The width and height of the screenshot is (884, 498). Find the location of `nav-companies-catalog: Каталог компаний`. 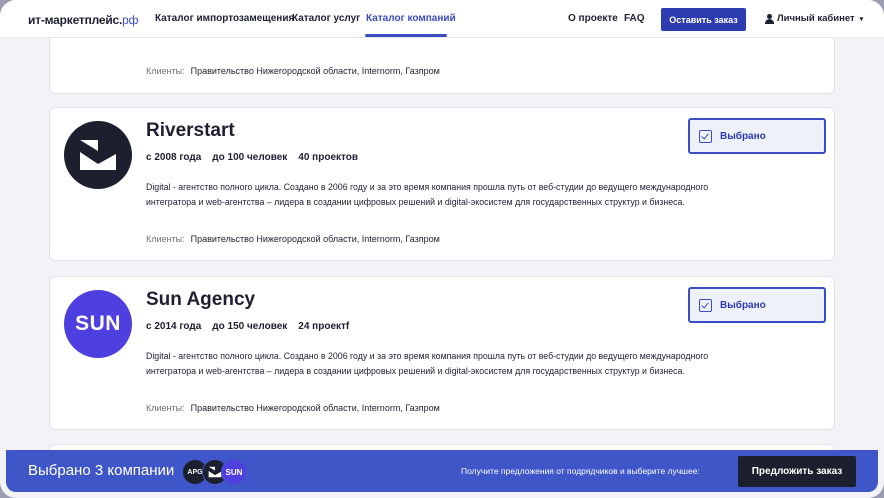

nav-companies-catalog: Каталог компаний is located at coordinates (411, 18).